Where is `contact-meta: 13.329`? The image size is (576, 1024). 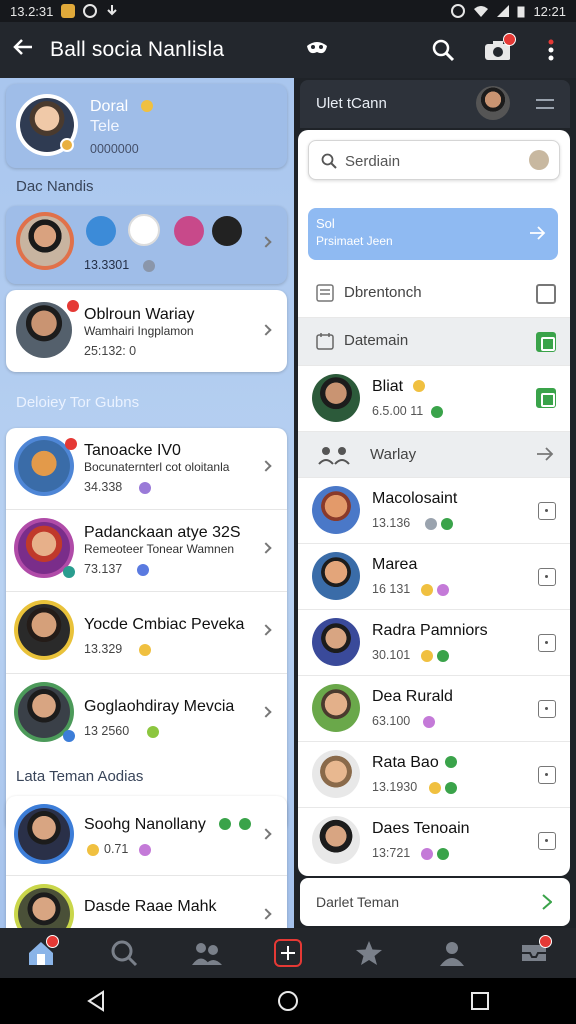
contact-meta: 13.329 is located at coordinates (103, 649).